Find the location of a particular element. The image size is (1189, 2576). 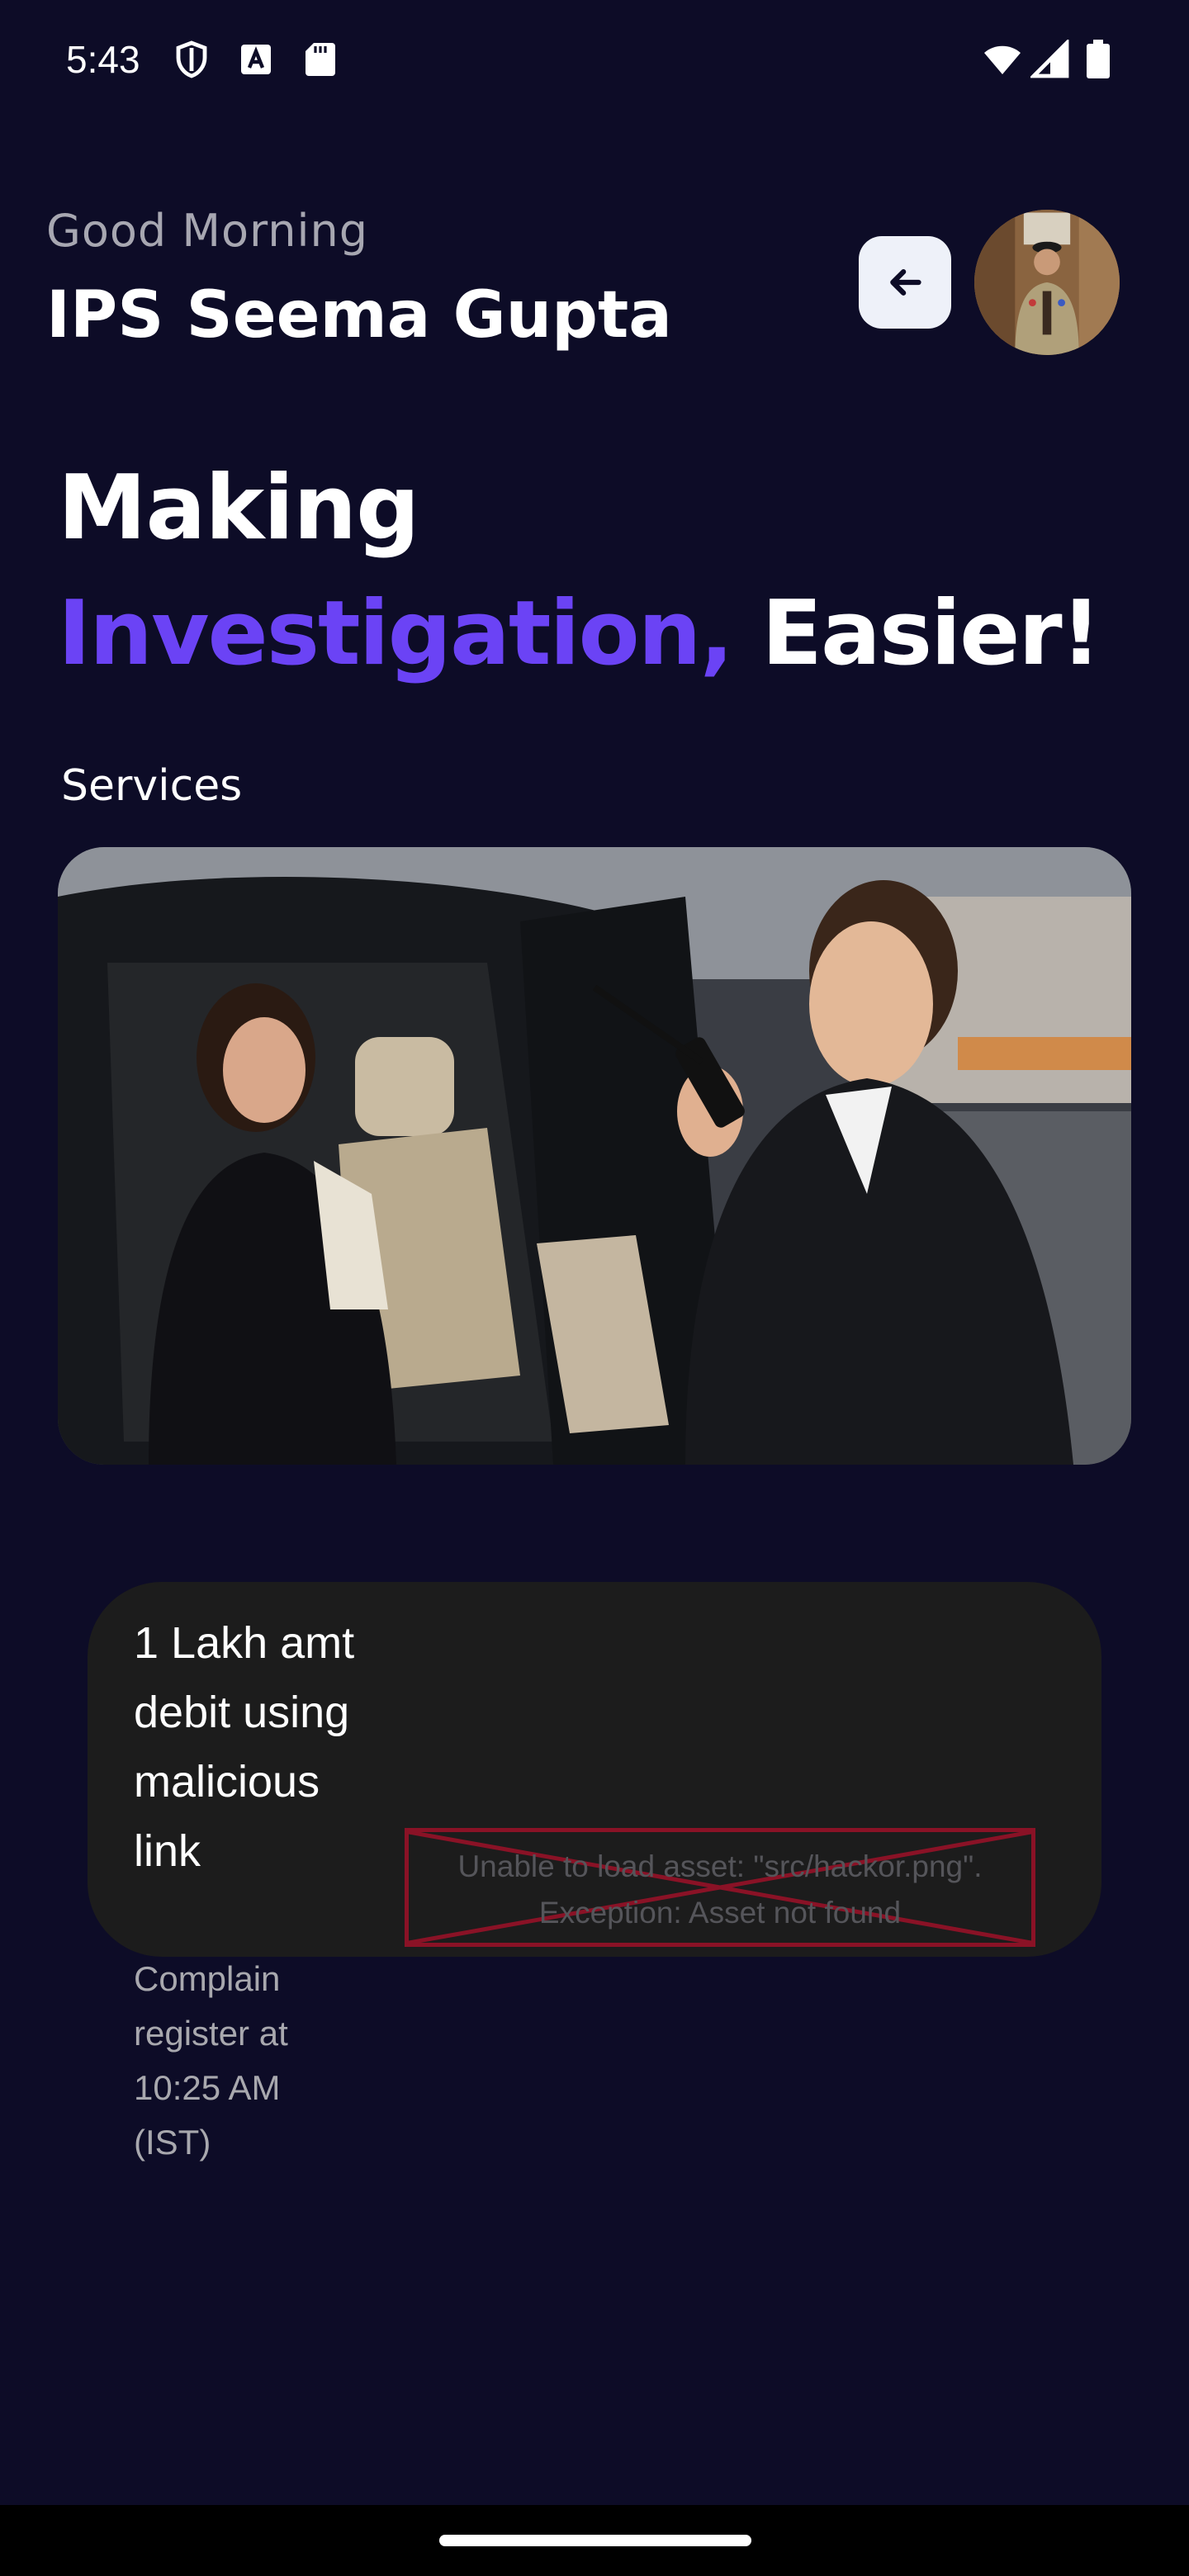

greeting-text: Good Morning is located at coordinates (207, 231).